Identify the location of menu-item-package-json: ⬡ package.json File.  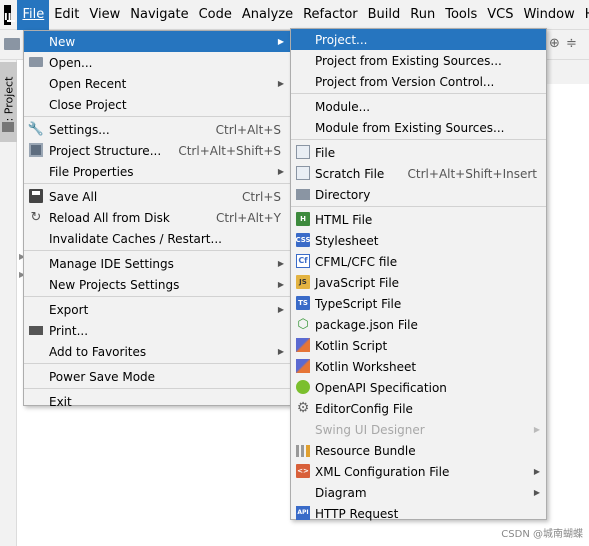
(418, 324).